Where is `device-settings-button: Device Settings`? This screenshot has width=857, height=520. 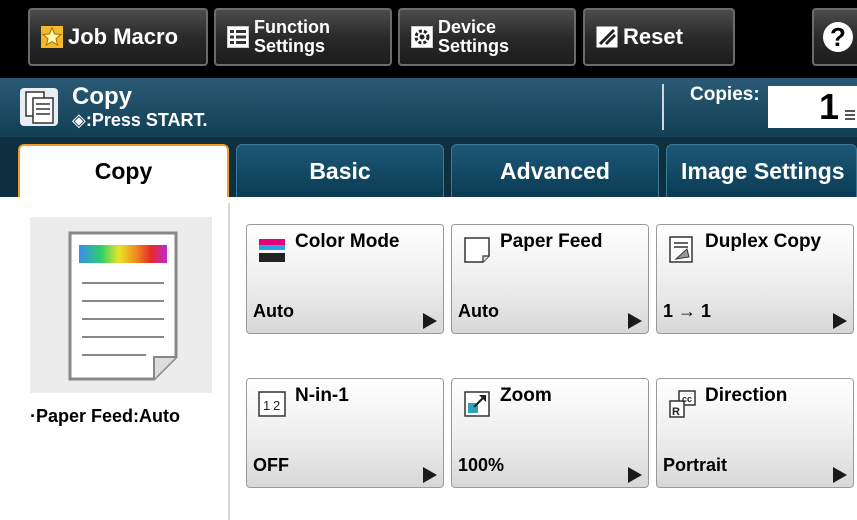 device-settings-button: Device Settings is located at coordinates (487, 37).